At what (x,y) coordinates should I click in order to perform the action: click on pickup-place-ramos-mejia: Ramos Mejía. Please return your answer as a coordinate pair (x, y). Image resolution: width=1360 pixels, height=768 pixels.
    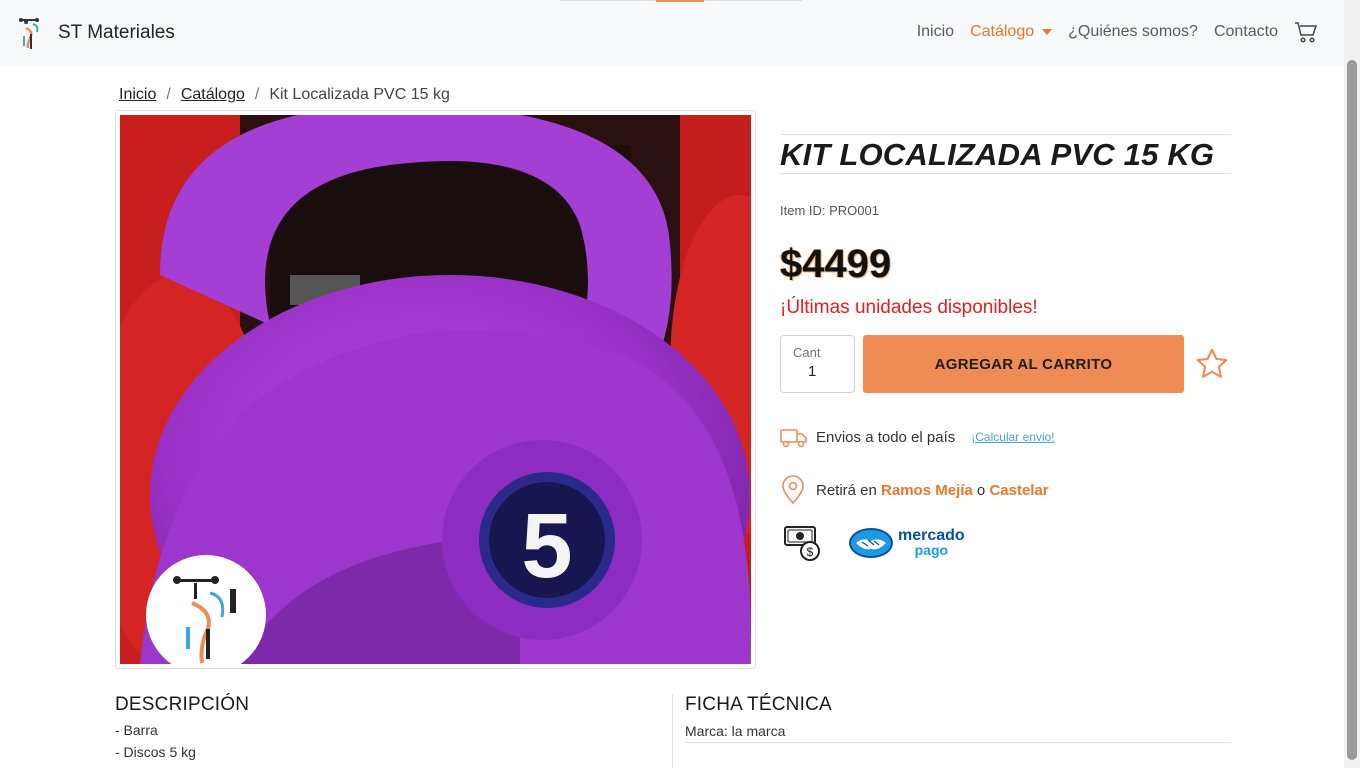
    Looking at the image, I should click on (927, 490).